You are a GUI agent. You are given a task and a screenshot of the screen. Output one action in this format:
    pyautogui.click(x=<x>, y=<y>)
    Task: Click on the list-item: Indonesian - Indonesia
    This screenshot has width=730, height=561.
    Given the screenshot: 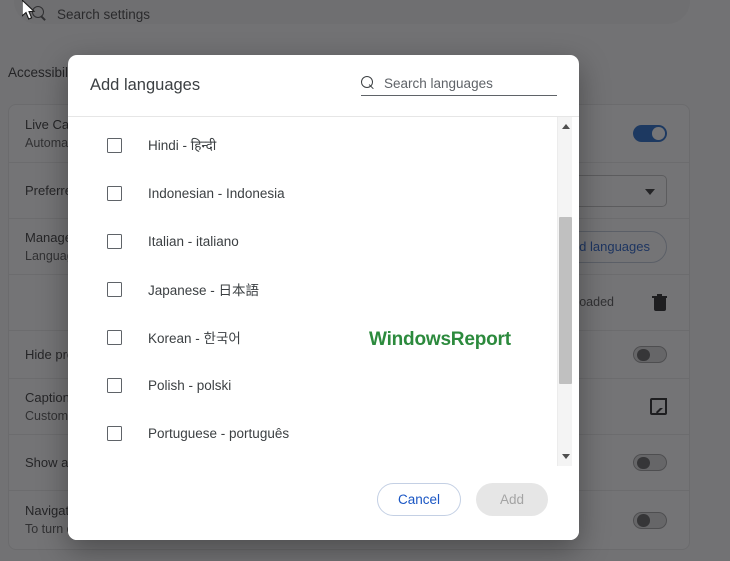 What is the action you would take?
    pyautogui.click(x=323, y=193)
    